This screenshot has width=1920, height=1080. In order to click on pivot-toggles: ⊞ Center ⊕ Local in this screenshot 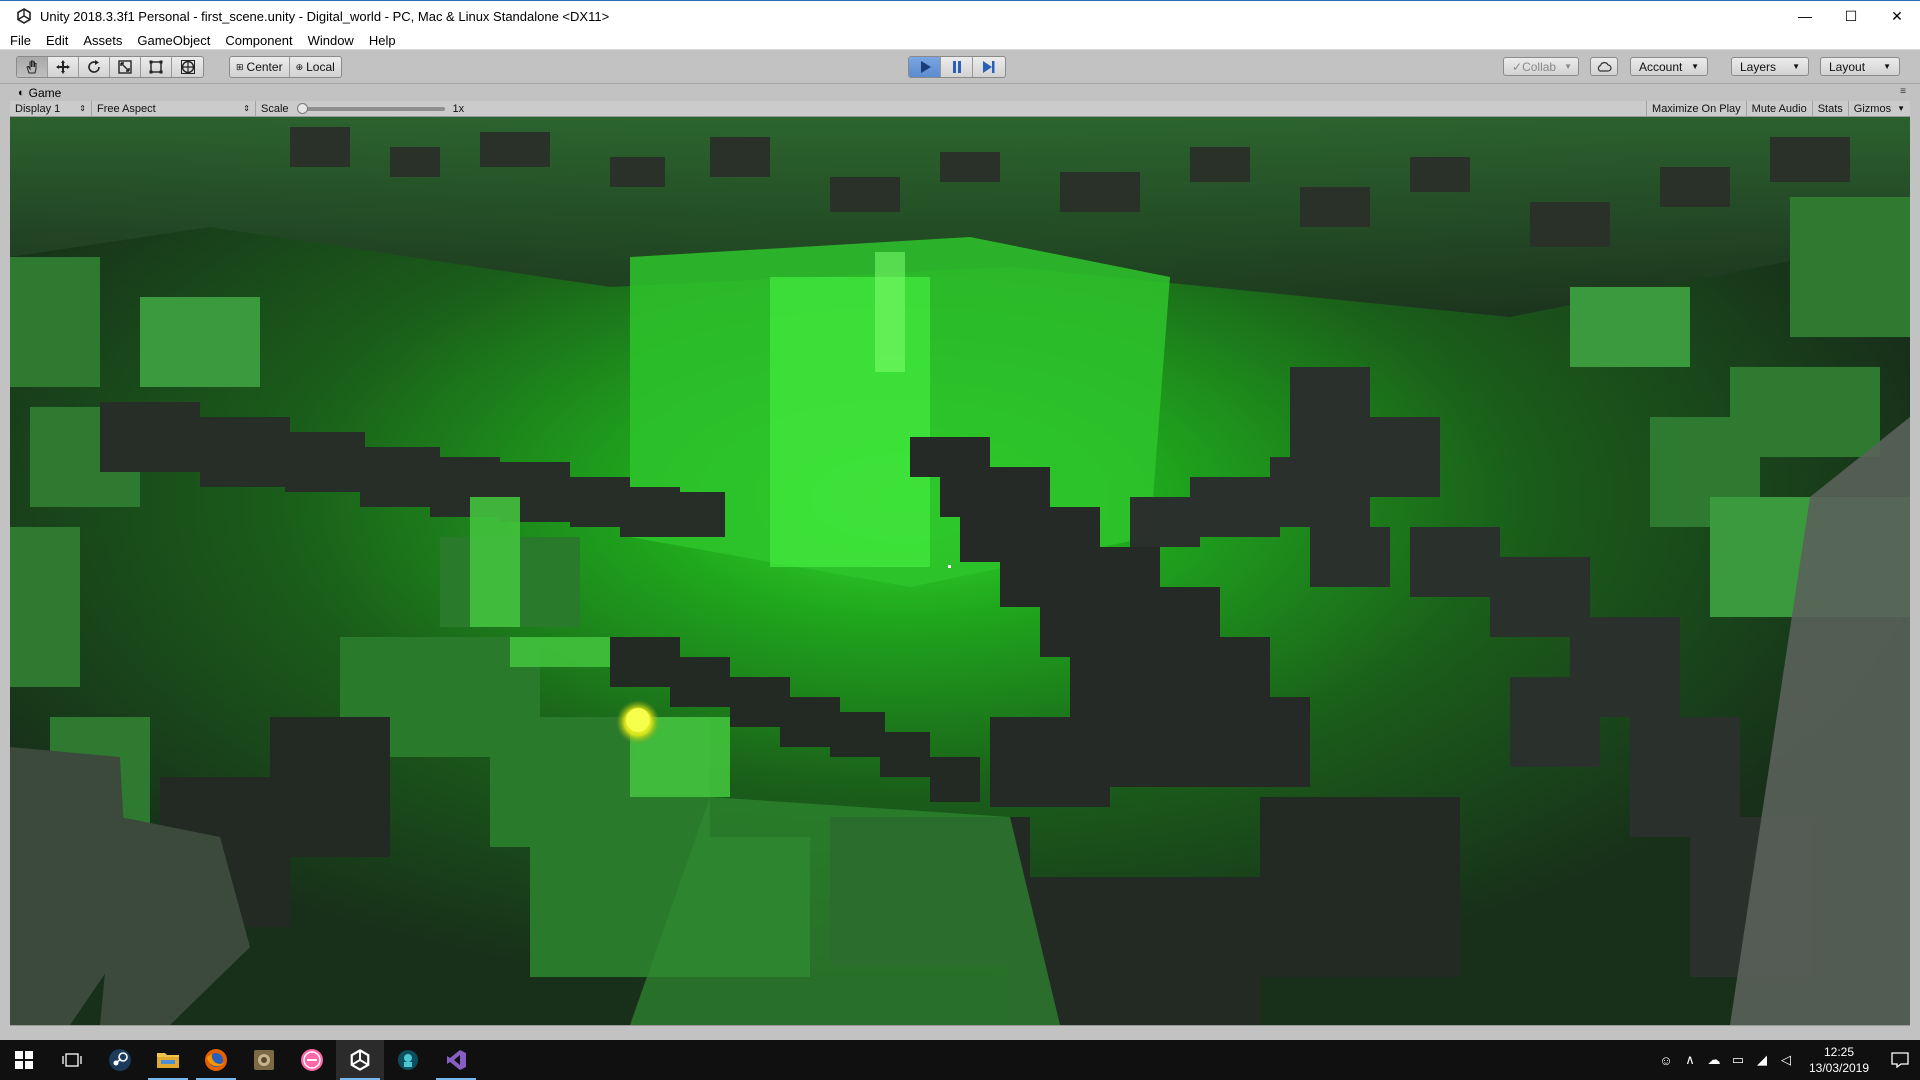, I will do `click(285, 67)`.